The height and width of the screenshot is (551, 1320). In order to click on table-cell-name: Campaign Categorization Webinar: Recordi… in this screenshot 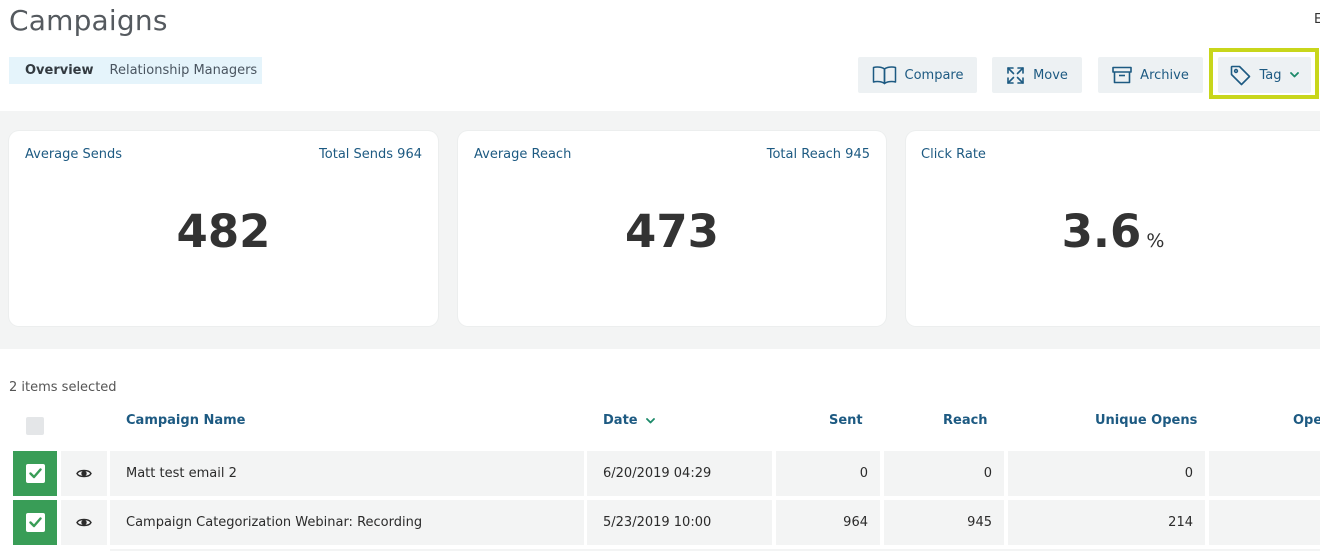, I will do `click(347, 522)`.